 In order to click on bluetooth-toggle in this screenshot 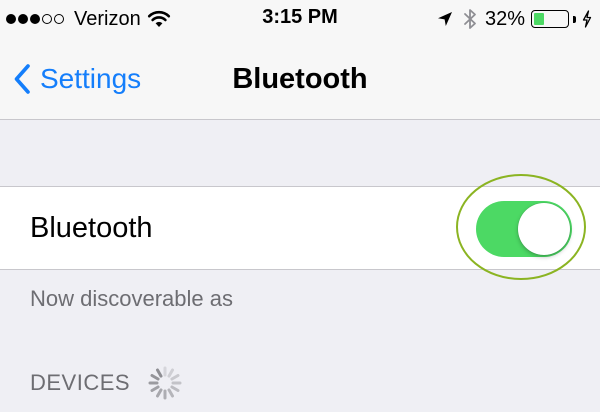, I will do `click(524, 229)`.